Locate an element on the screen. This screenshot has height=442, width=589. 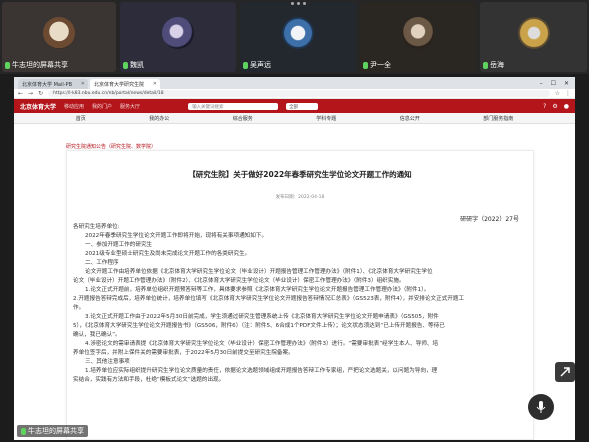
more-icon is located at coordinates (298, 4).